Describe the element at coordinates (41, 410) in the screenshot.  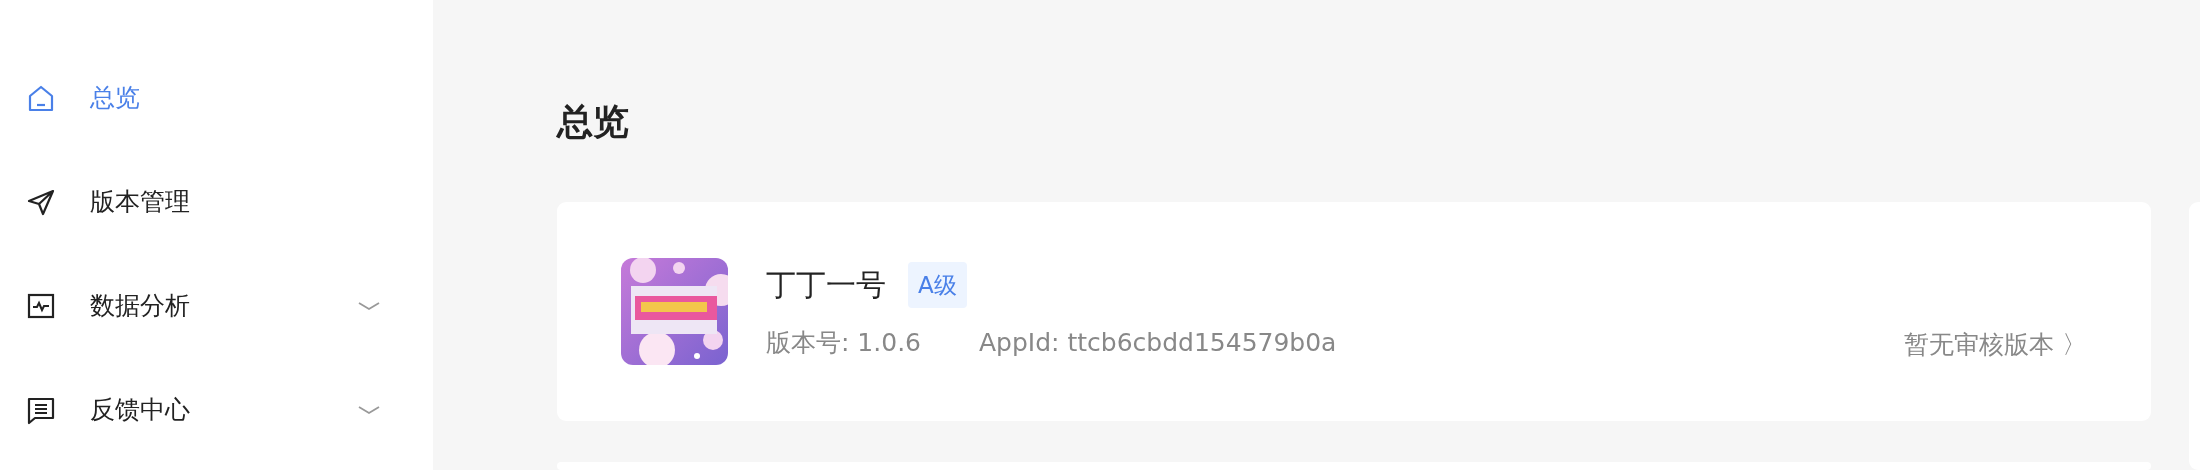
I see `message-icon` at that location.